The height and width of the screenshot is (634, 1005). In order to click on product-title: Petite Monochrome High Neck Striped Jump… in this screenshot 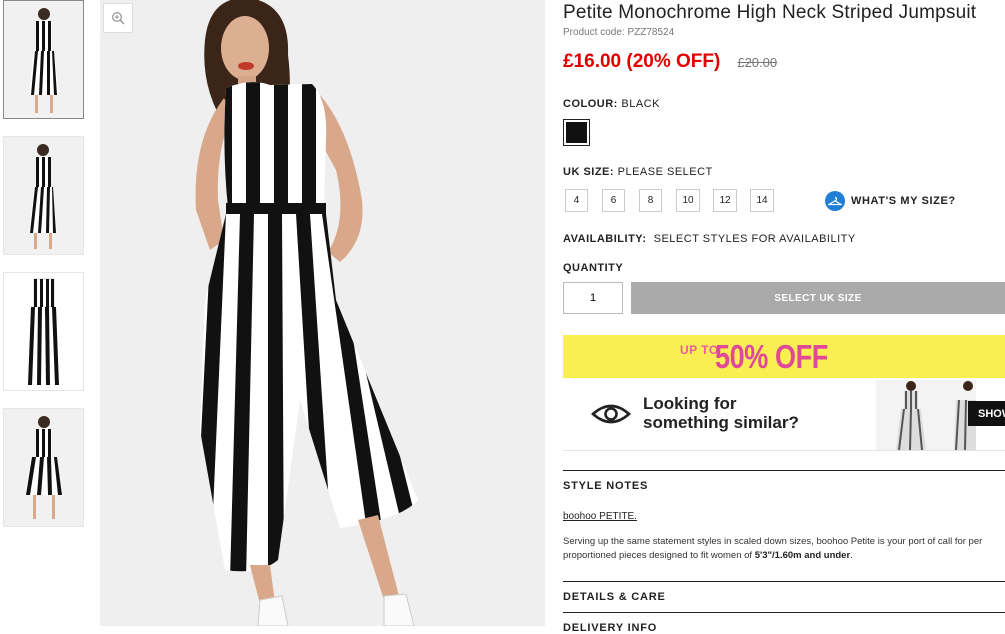, I will do `click(770, 12)`.